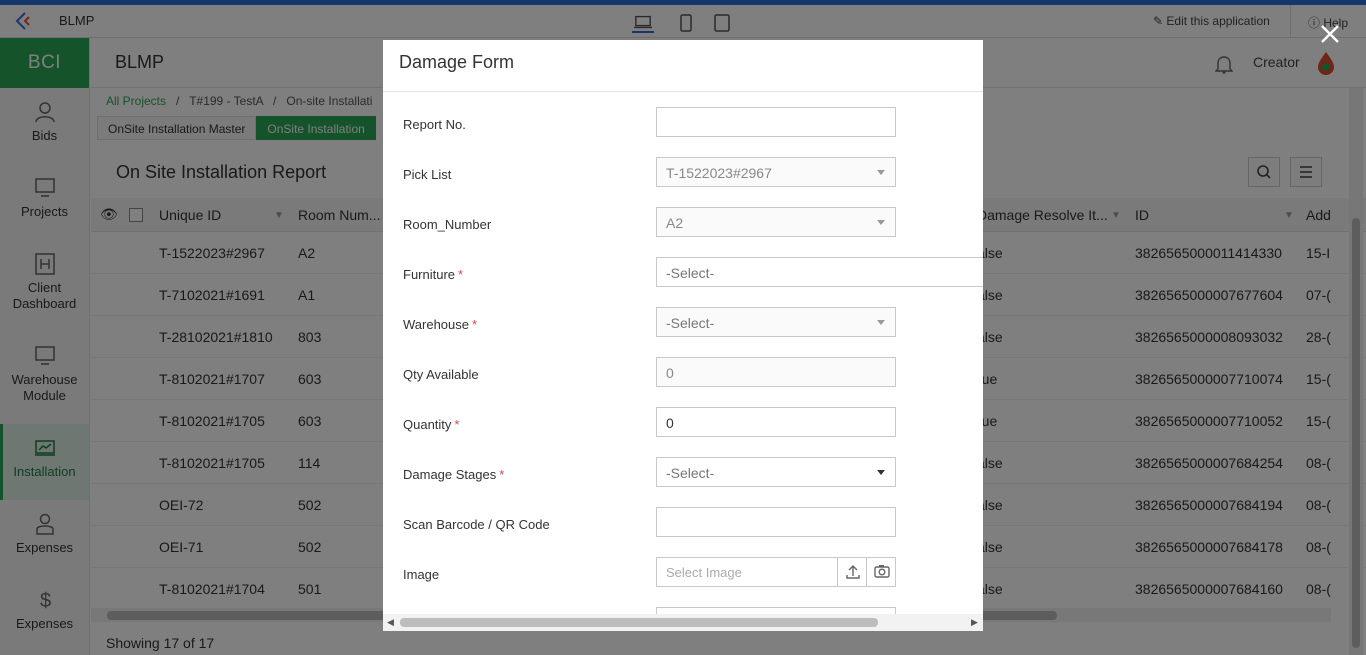  I want to click on furniture-select: -Select-, so click(819, 272).